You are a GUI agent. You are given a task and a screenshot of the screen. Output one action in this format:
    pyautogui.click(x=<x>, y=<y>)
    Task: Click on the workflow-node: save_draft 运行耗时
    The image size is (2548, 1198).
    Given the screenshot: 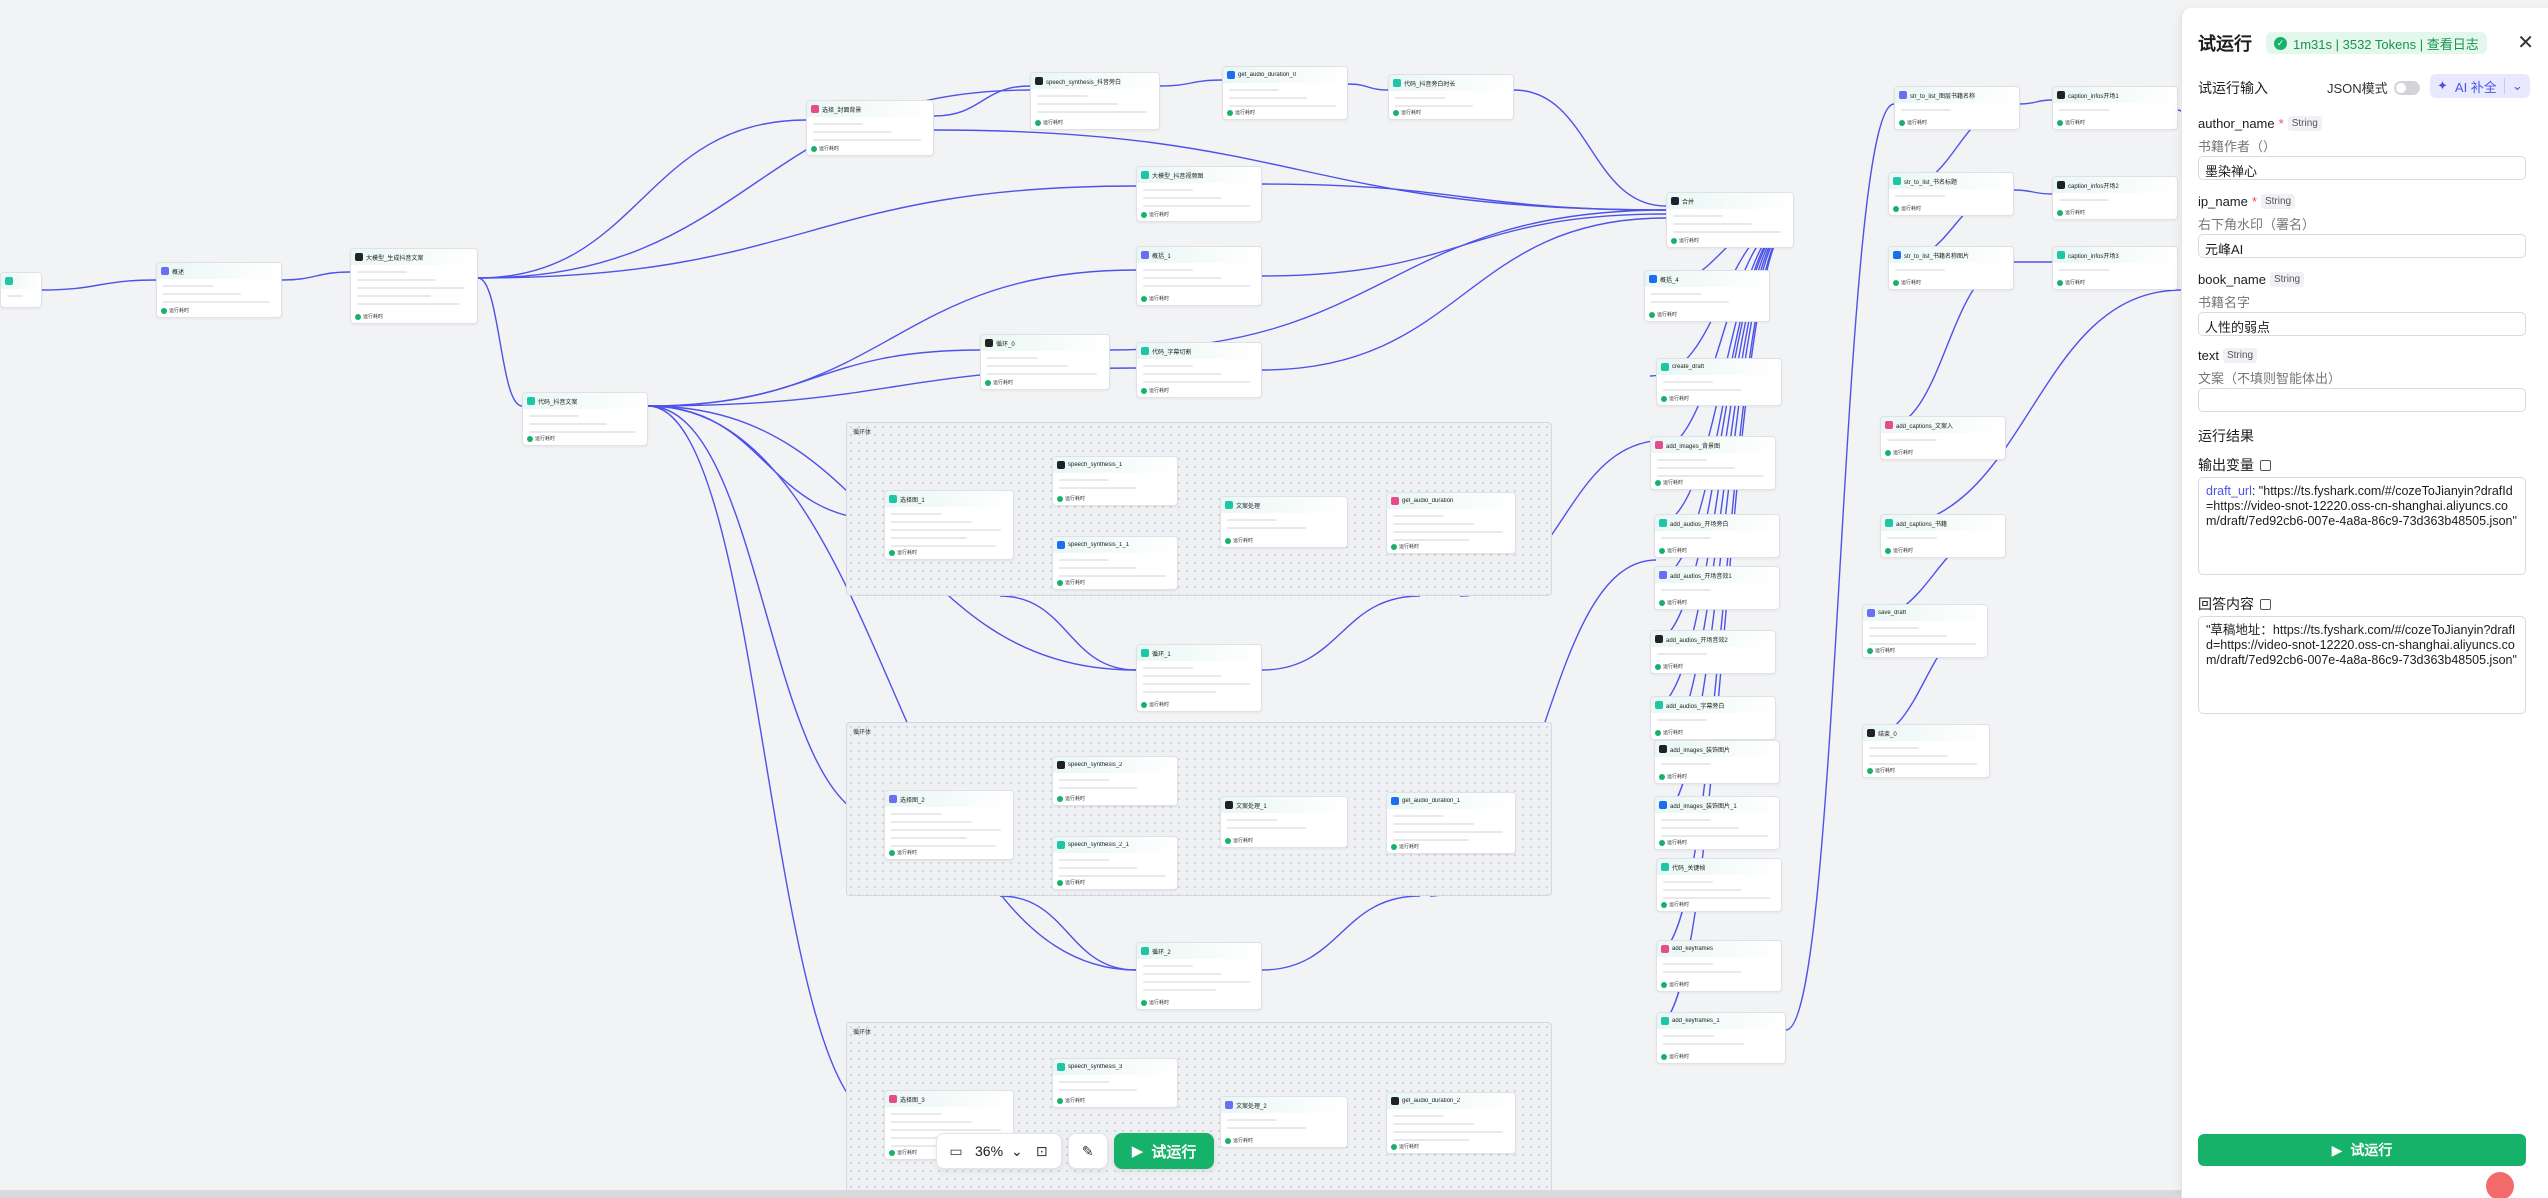 What is the action you would take?
    pyautogui.click(x=1925, y=631)
    